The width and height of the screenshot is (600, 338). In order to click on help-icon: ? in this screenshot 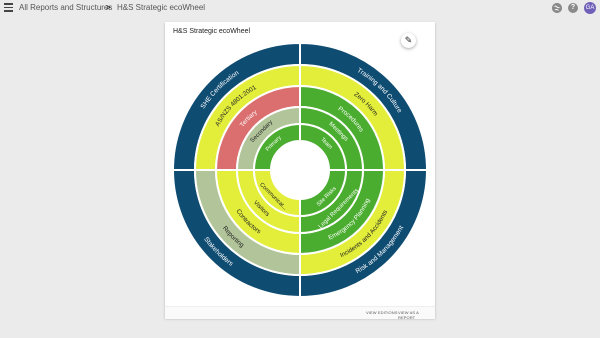, I will do `click(573, 8)`.